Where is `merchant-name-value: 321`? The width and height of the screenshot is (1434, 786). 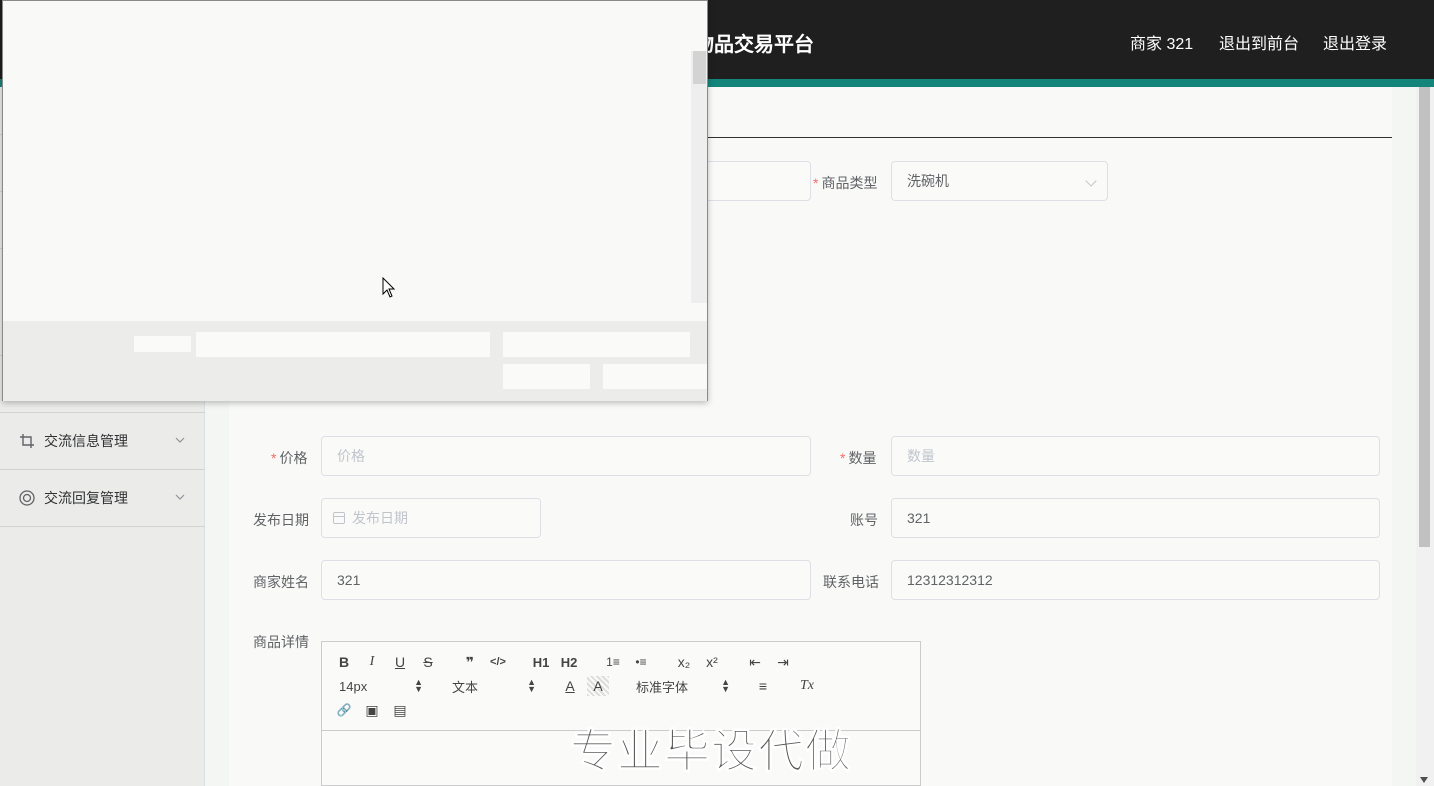 merchant-name-value: 321 is located at coordinates (349, 580).